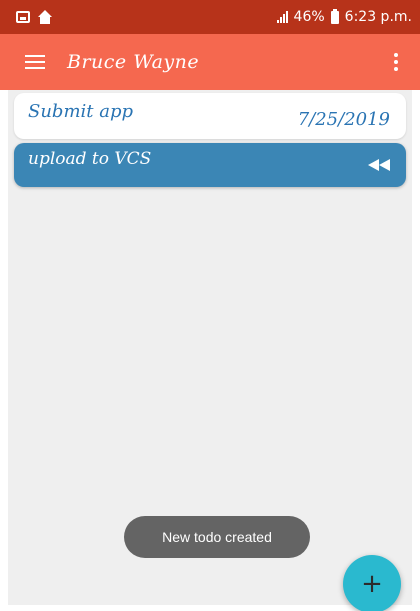 This screenshot has height=611, width=420. Describe the element at coordinates (217, 537) in the screenshot. I see `toast-message: New todo created` at that location.